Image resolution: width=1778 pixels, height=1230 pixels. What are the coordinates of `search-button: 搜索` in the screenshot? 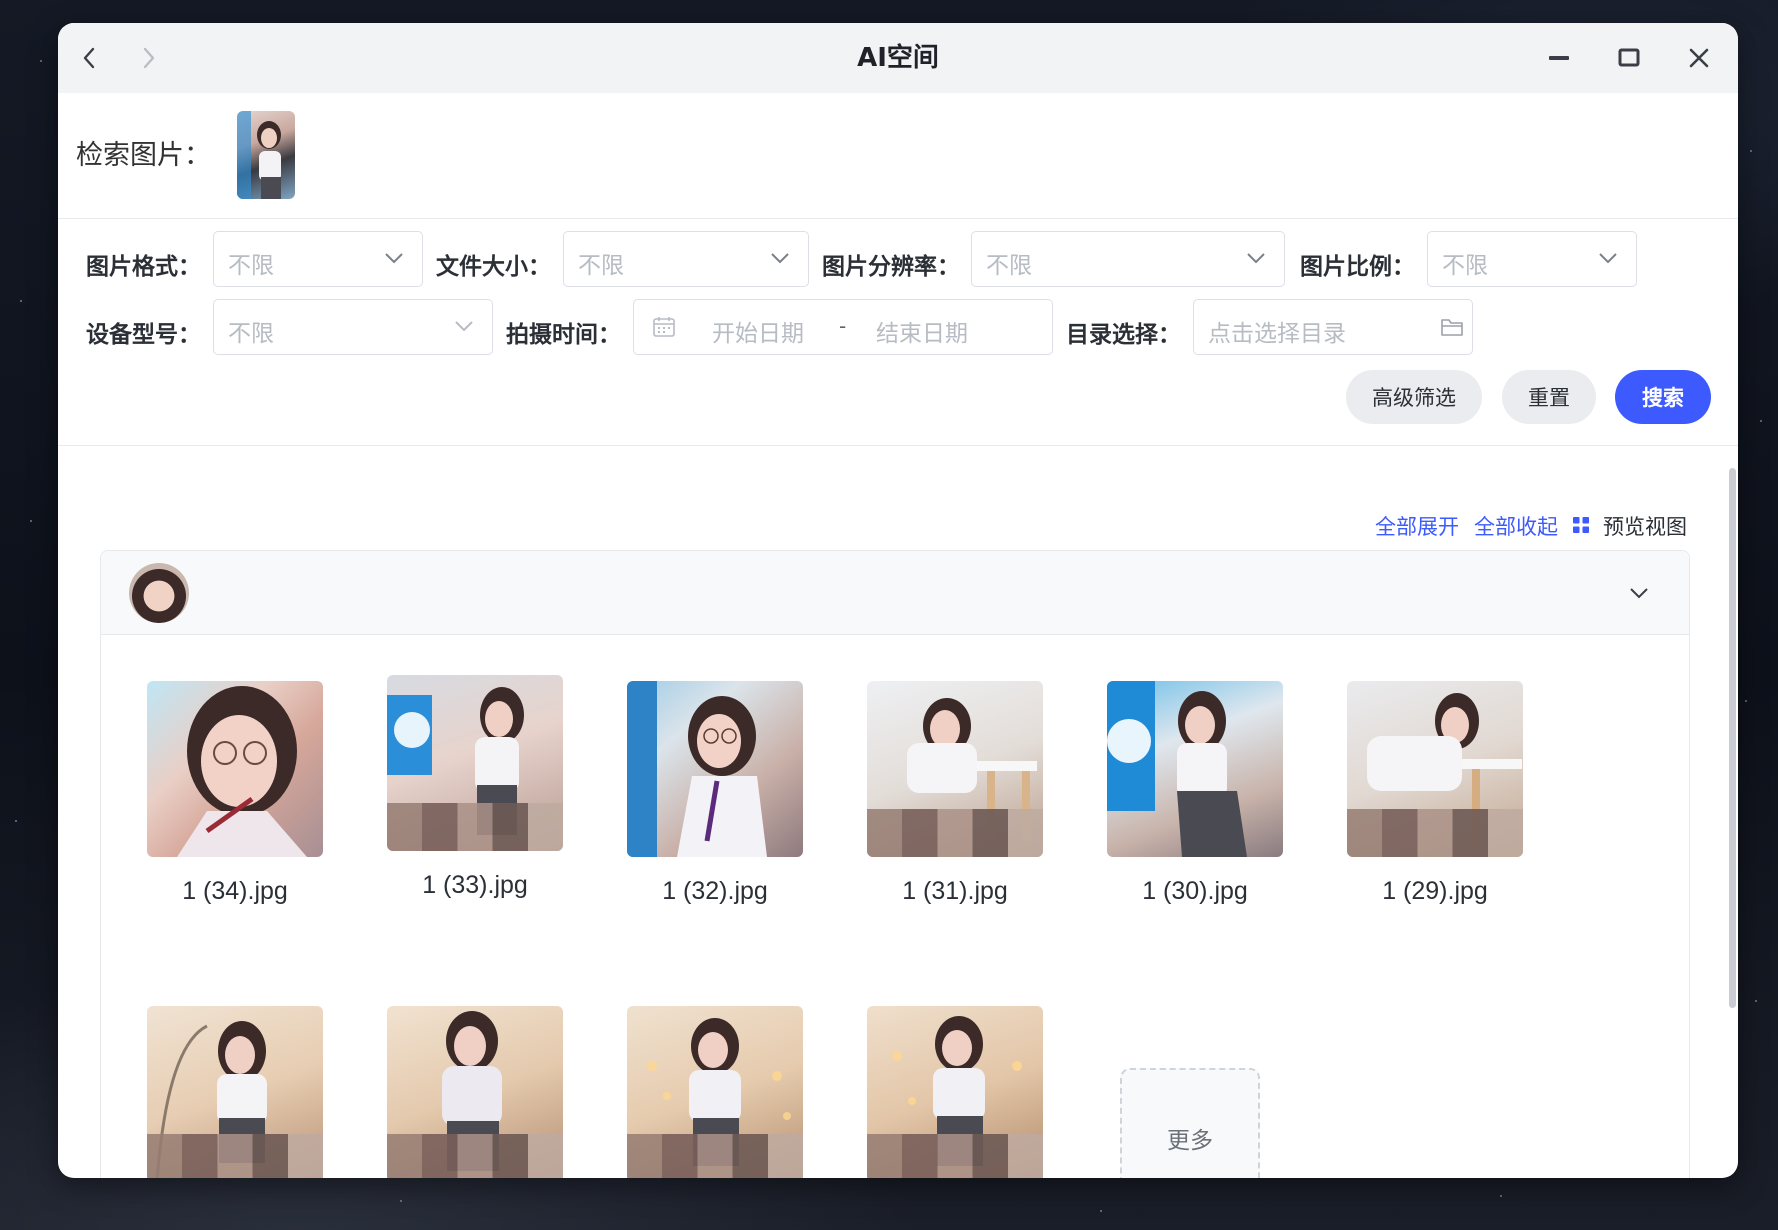 It's located at (1663, 397).